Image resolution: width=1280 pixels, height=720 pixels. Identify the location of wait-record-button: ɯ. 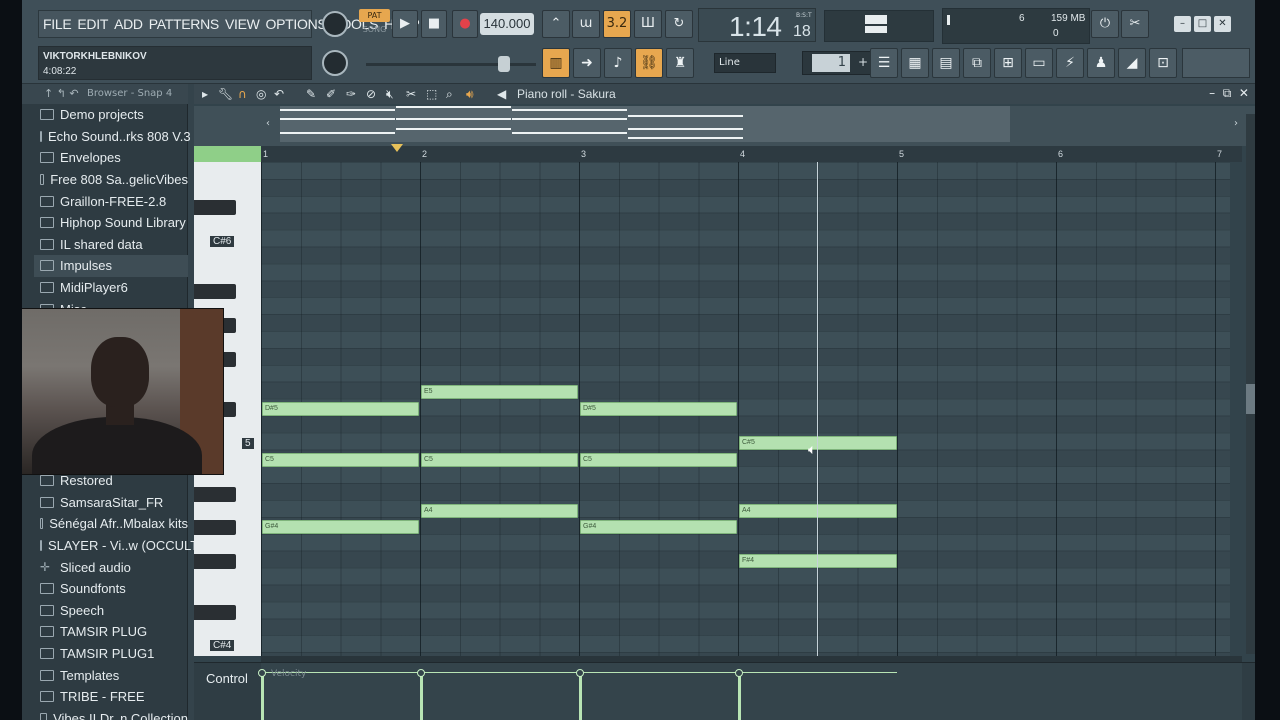
(586, 24).